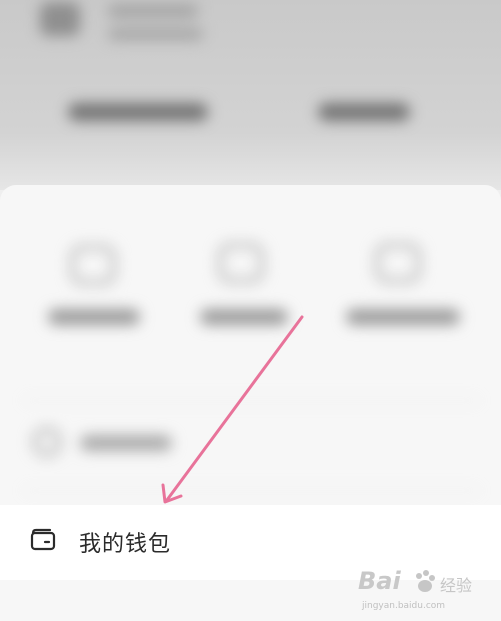  I want to click on annotation-arrow, so click(232, 409).